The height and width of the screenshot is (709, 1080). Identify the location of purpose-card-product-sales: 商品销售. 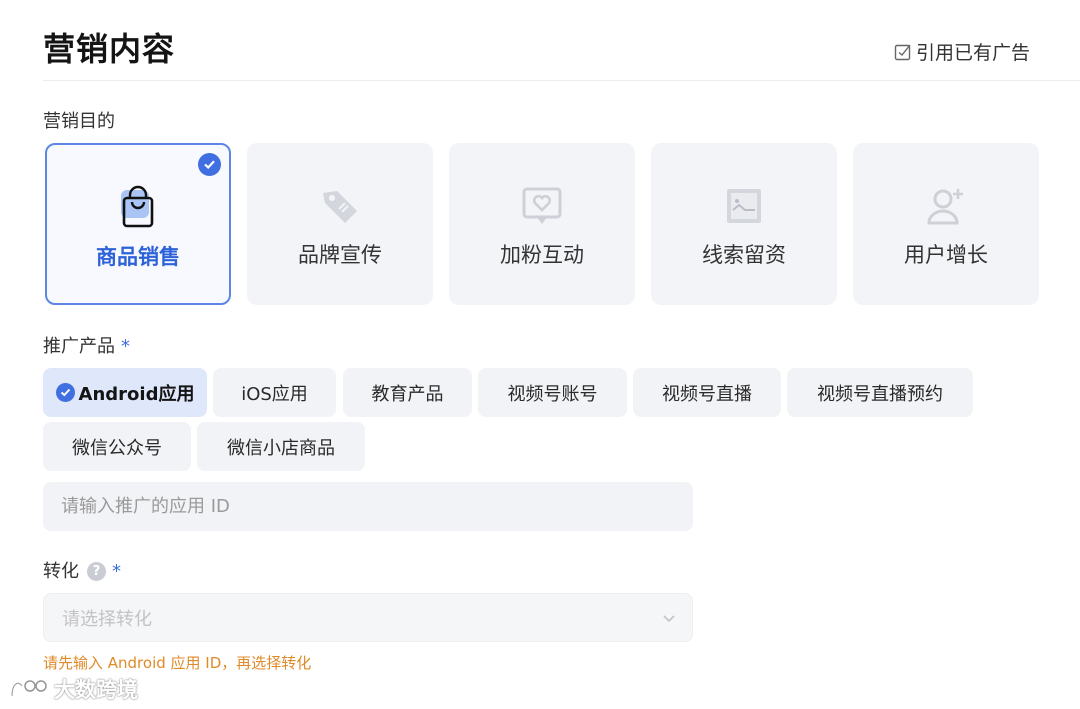
(138, 224).